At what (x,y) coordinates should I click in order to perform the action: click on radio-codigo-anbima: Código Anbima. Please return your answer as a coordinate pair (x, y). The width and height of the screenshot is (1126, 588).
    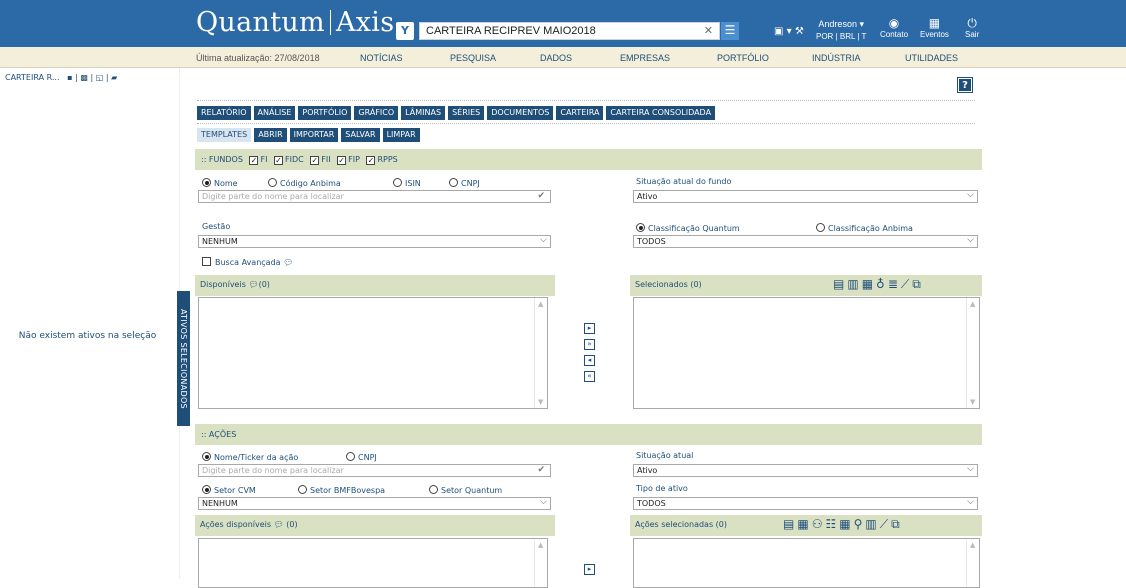
    Looking at the image, I should click on (304, 183).